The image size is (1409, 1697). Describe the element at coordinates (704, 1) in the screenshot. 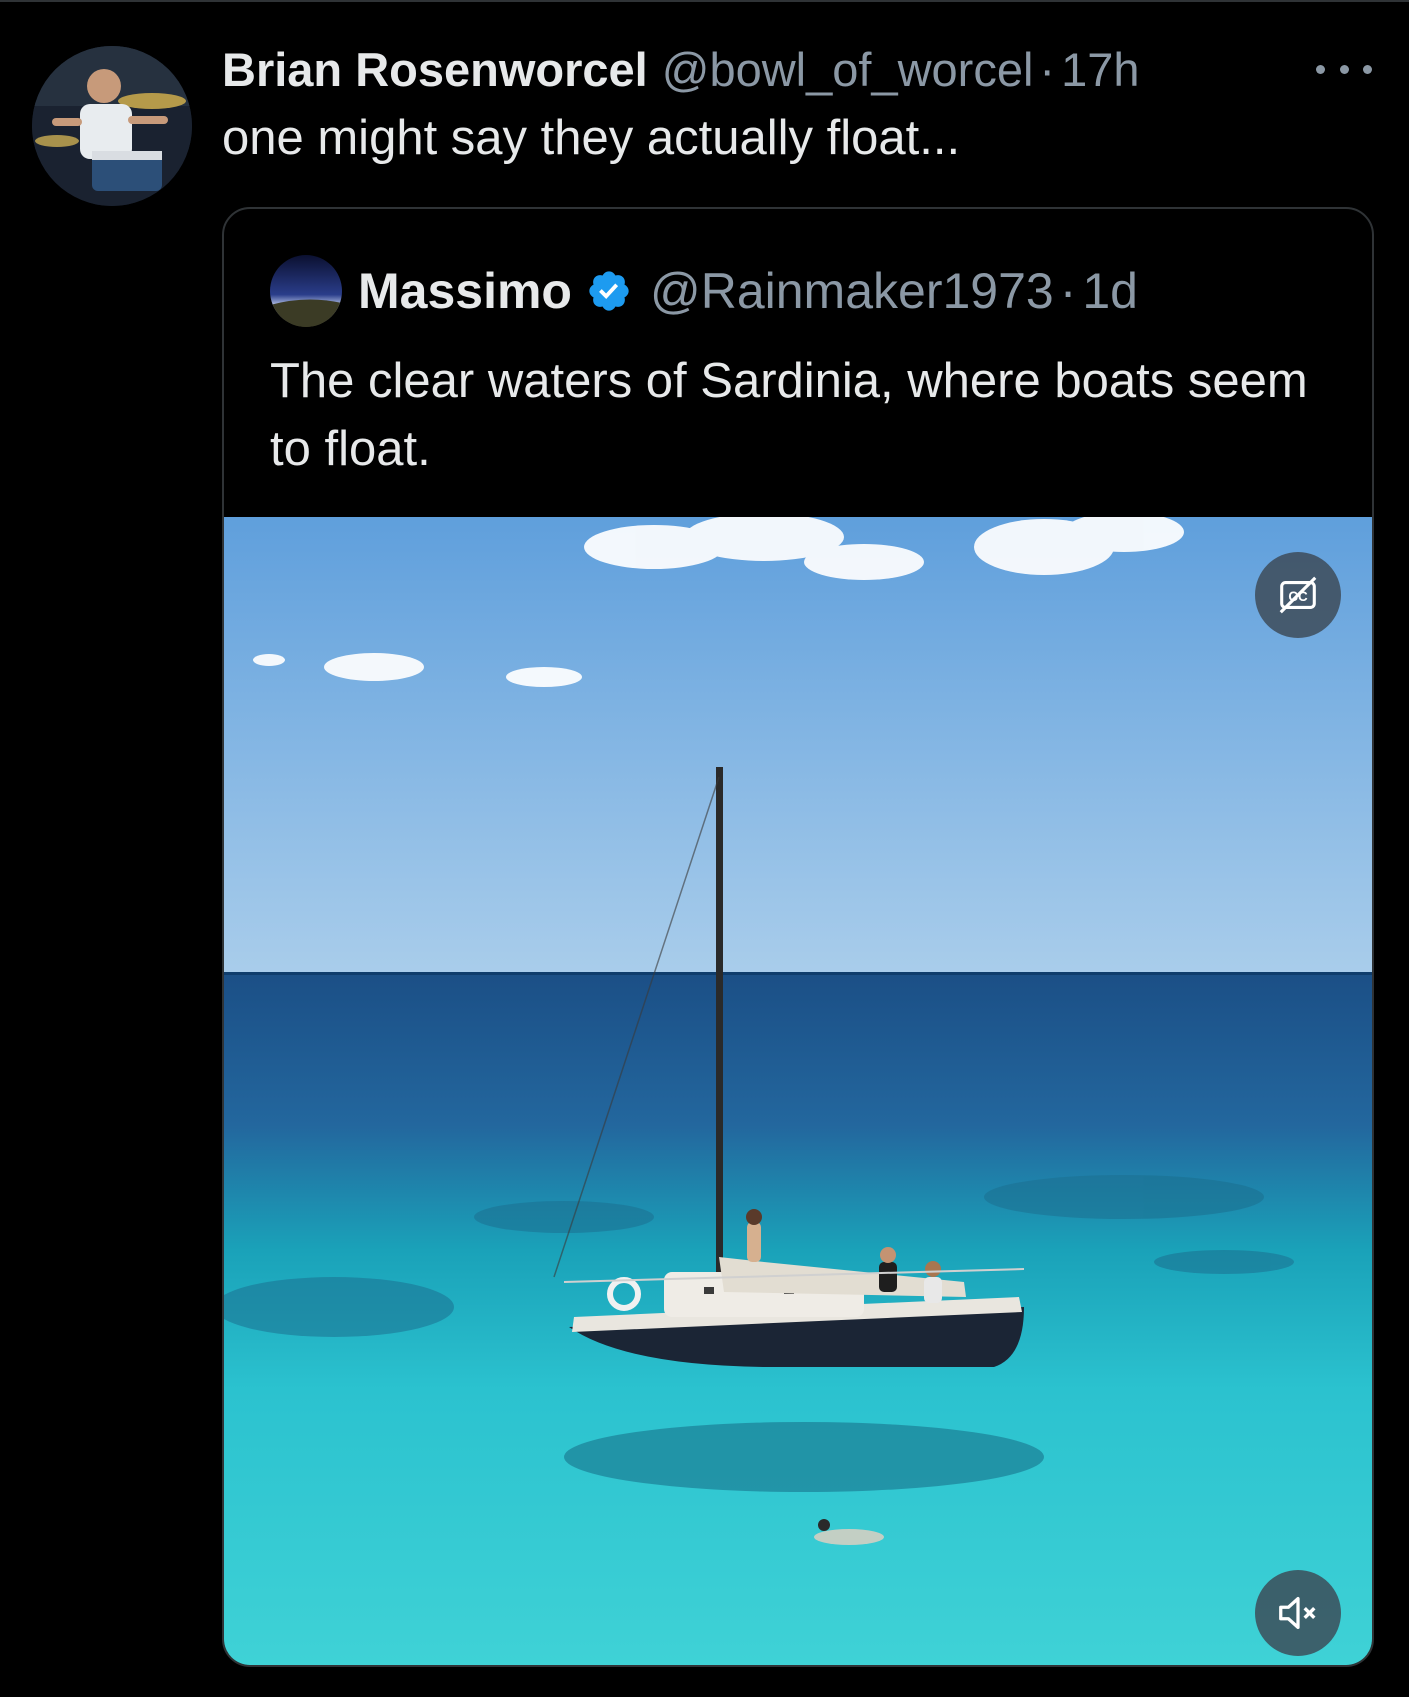

I see `top-divider` at that location.